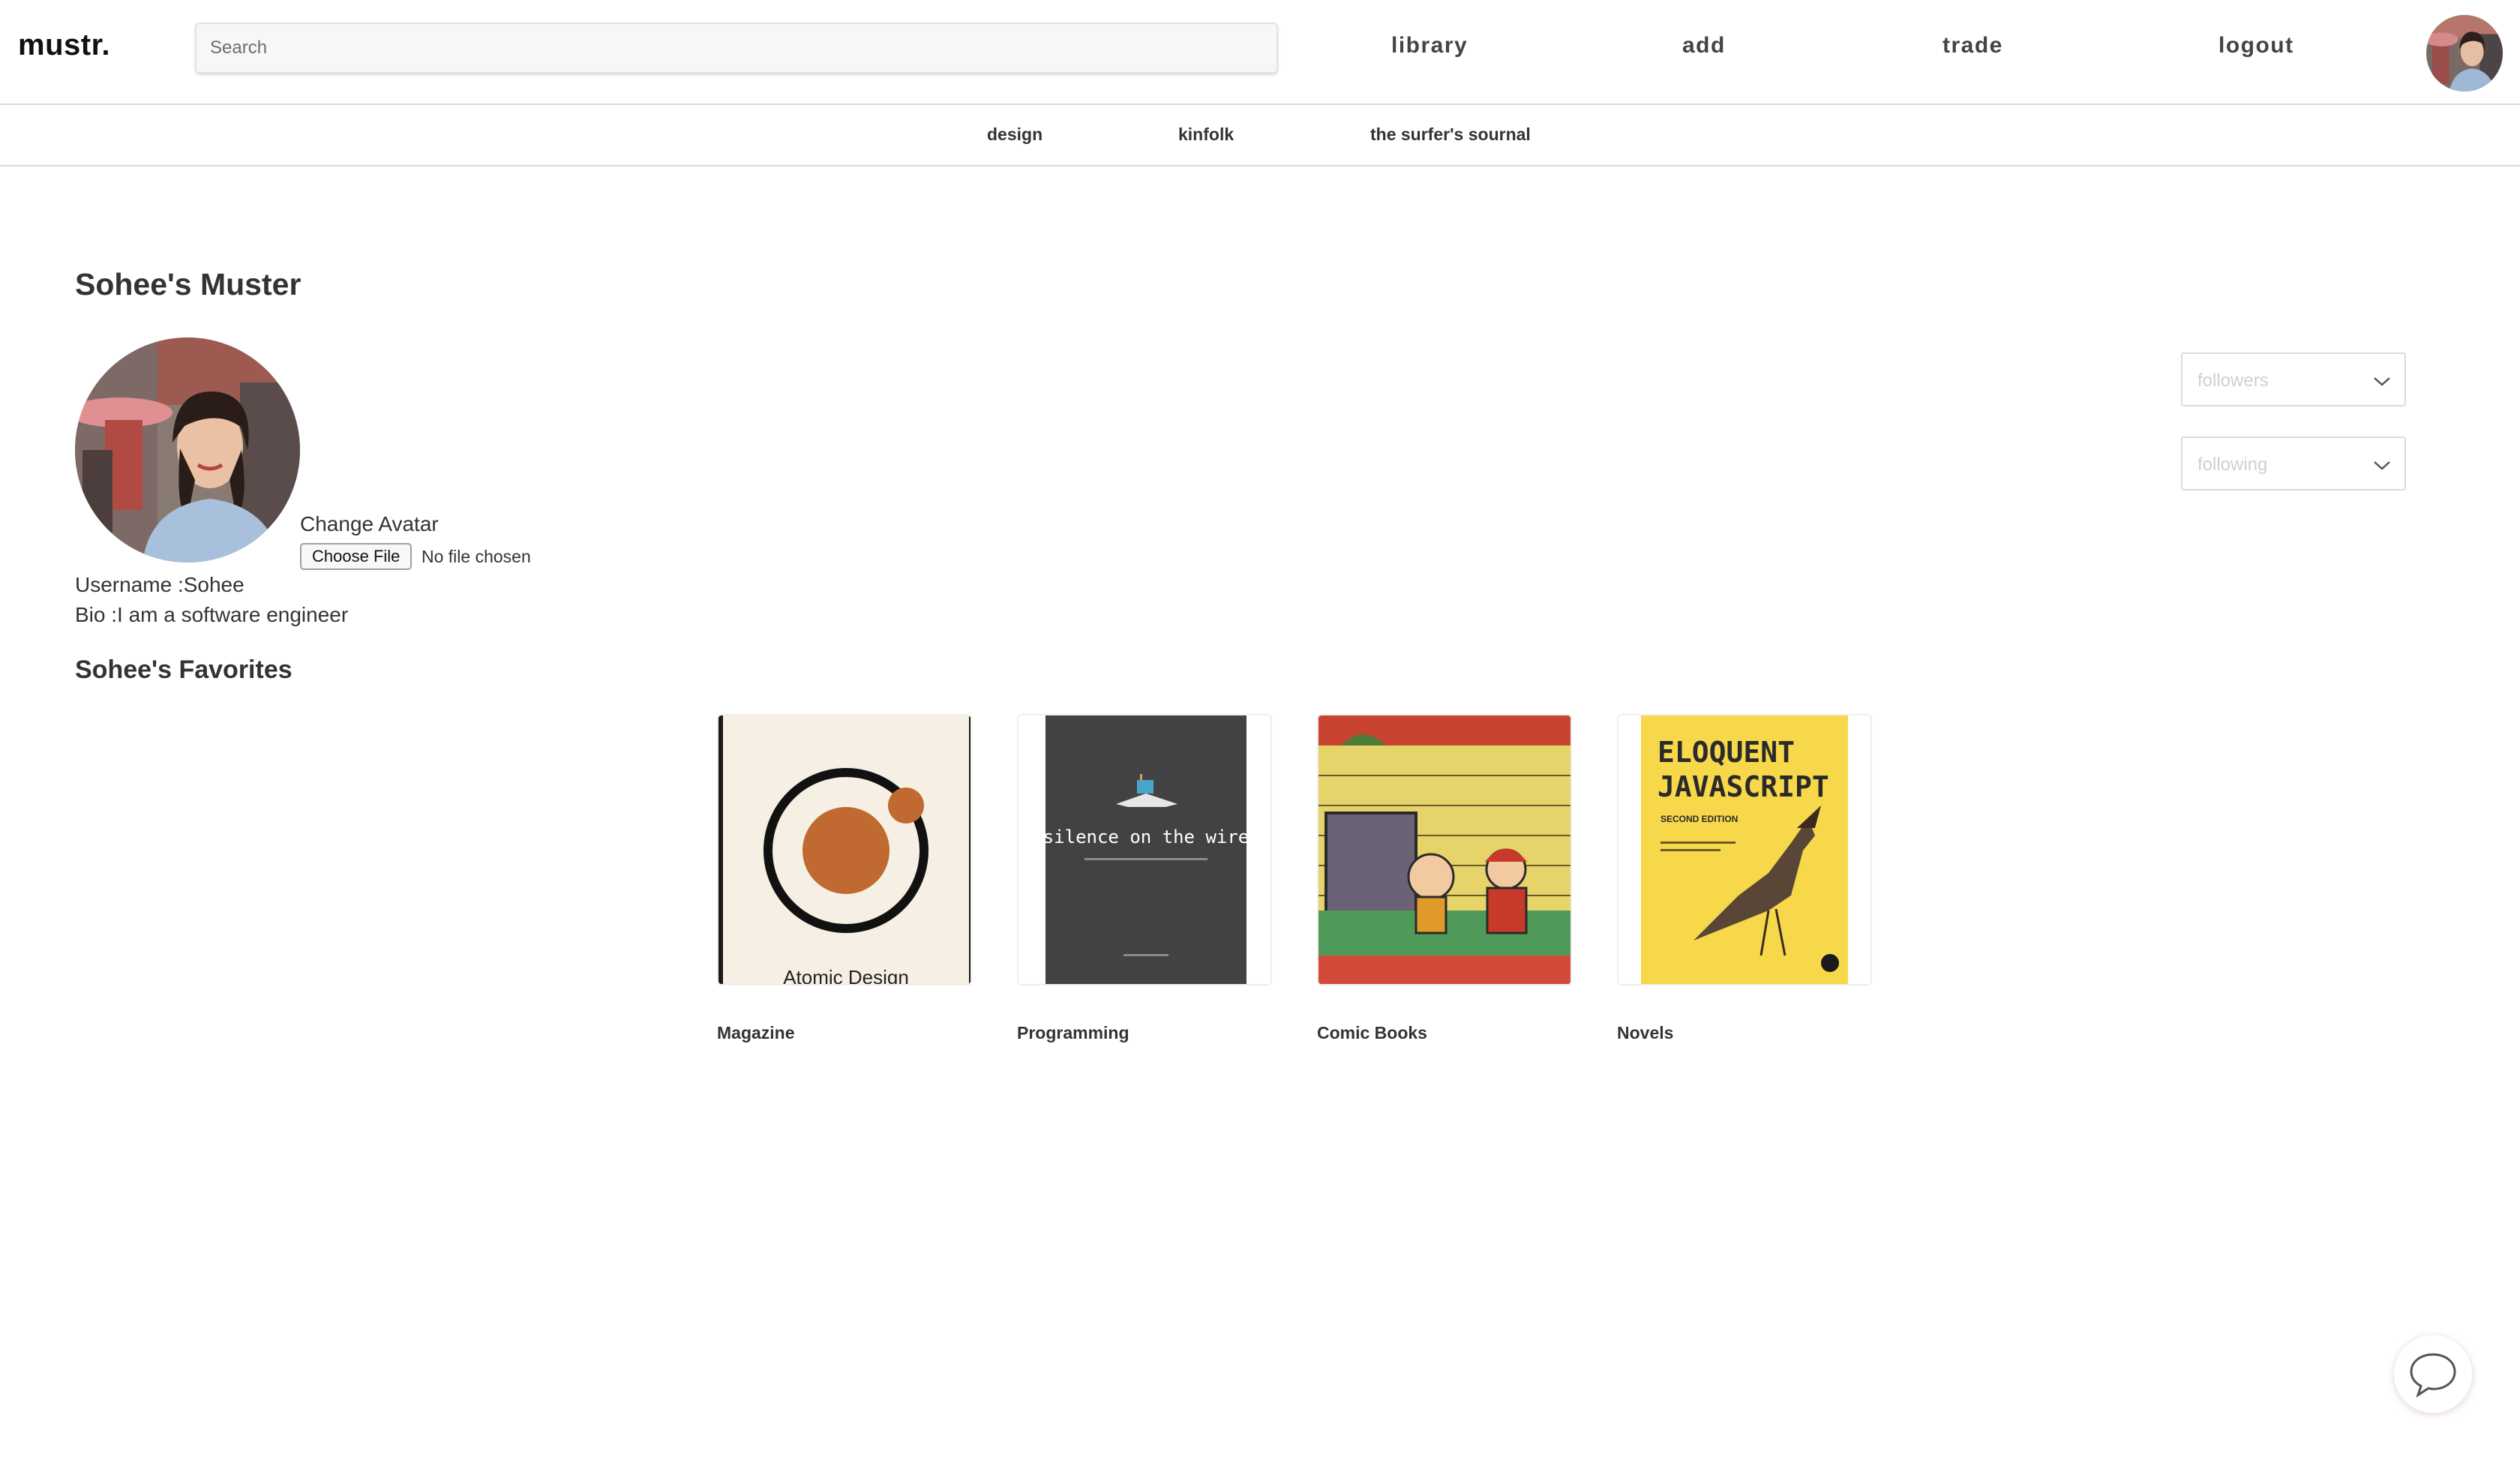  What do you see at coordinates (64, 45) in the screenshot?
I see `logo: mustr.` at bounding box center [64, 45].